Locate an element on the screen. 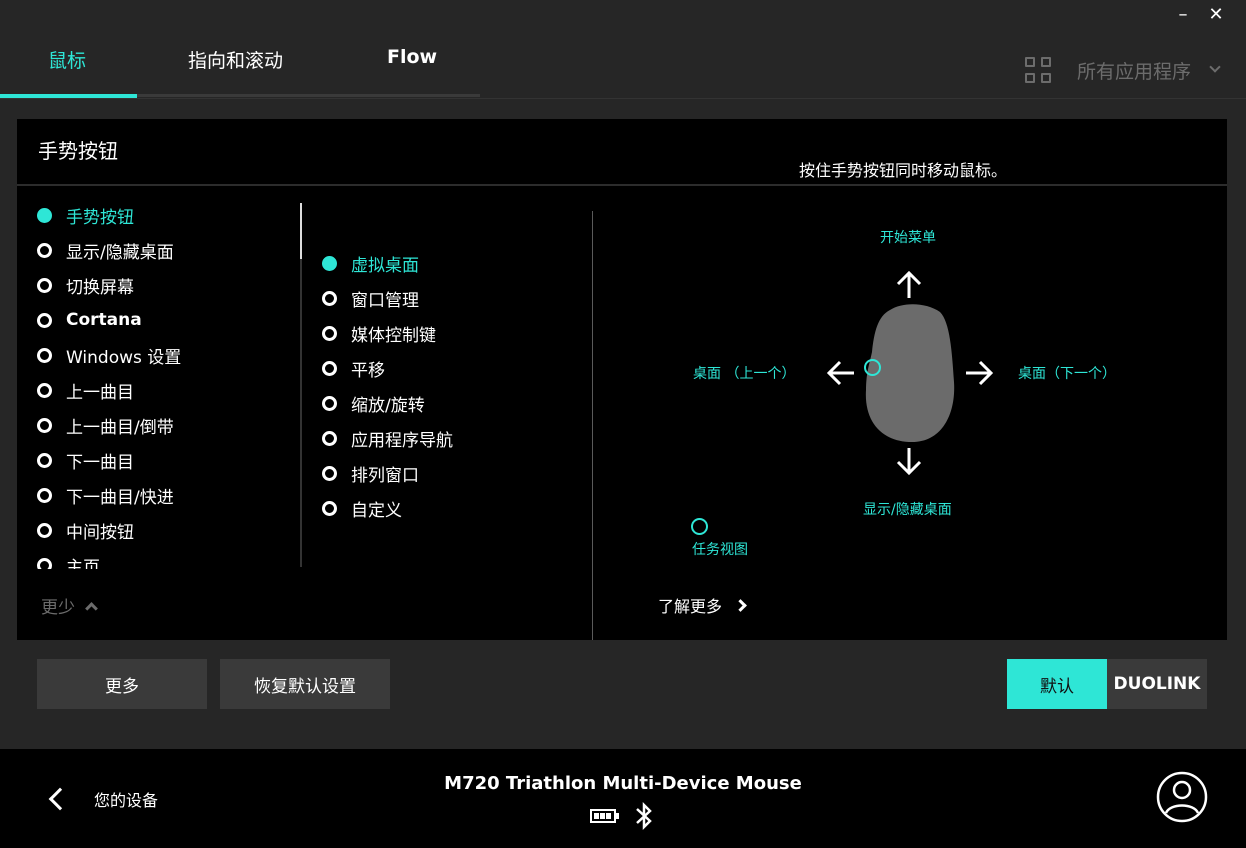 This screenshot has height=848, width=1246. panel-divider is located at coordinates (622, 185).